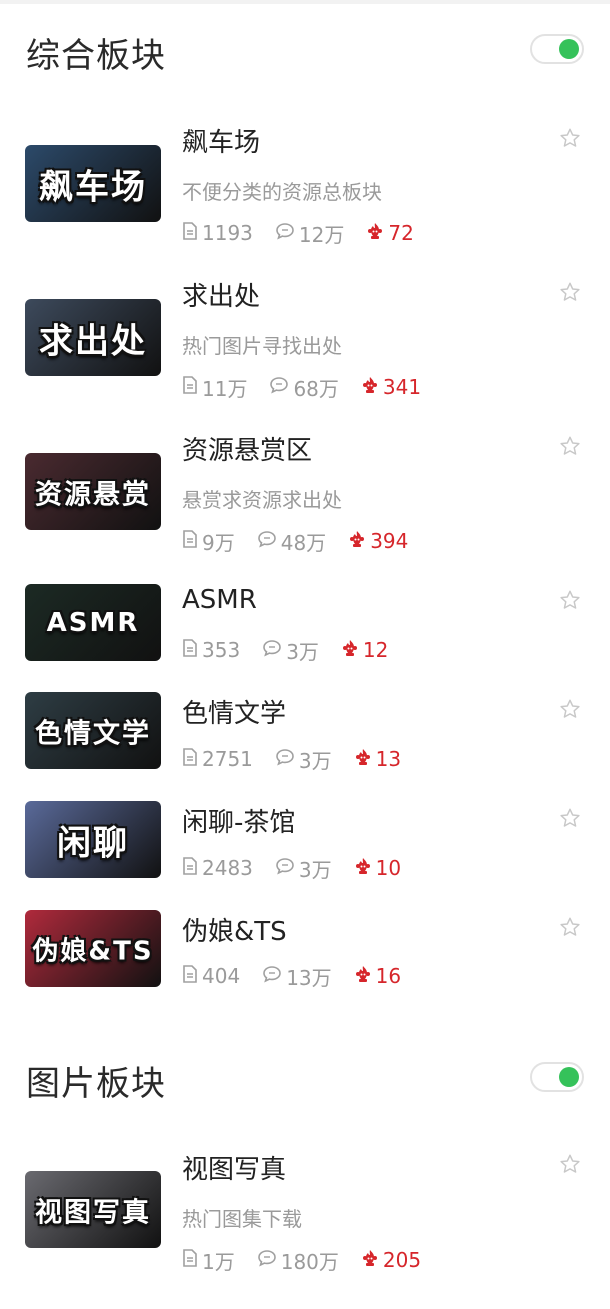 This screenshot has height=1309, width=610. I want to click on board-thumbnail: 求出处, so click(93, 337).